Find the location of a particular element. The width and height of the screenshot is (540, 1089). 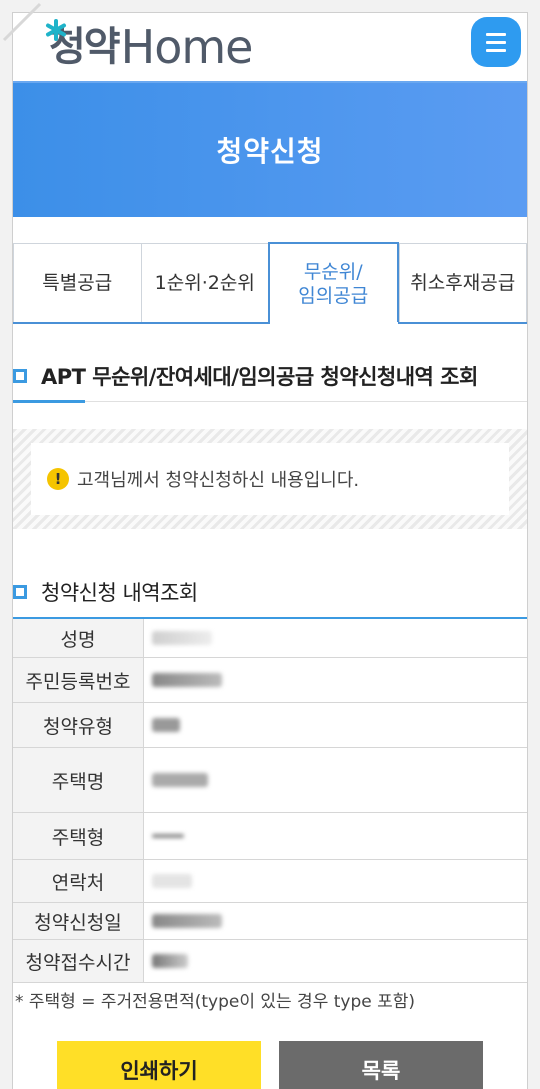

row-label-receipt-time: 청약접수시간 is located at coordinates (78, 961).